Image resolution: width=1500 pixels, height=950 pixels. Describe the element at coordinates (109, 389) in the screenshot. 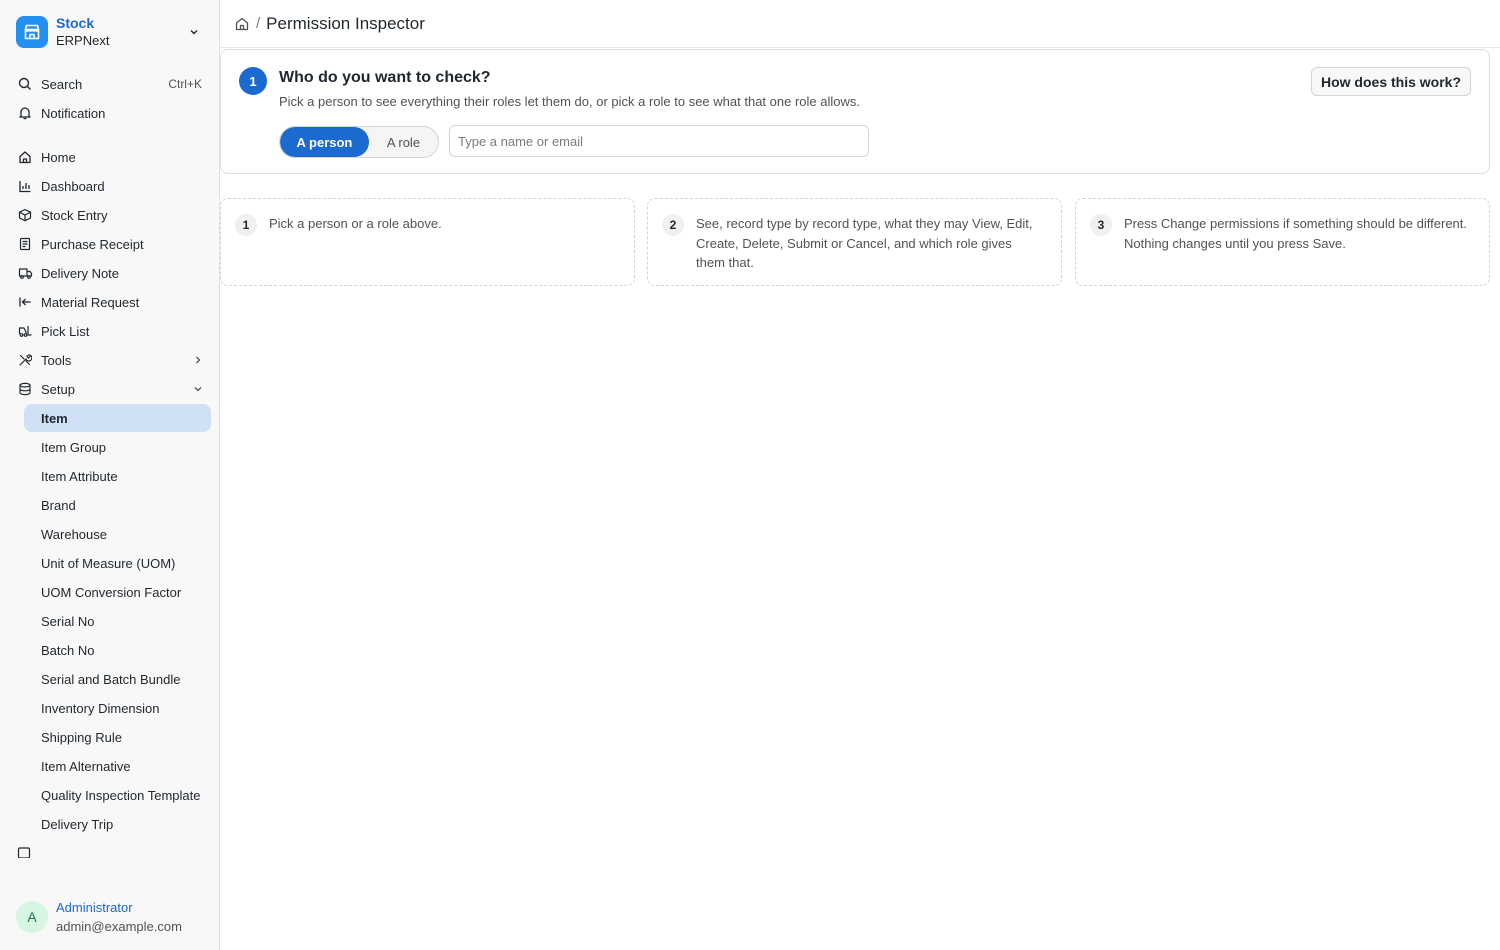

I see `sidebar-item-setup: Setup` at that location.